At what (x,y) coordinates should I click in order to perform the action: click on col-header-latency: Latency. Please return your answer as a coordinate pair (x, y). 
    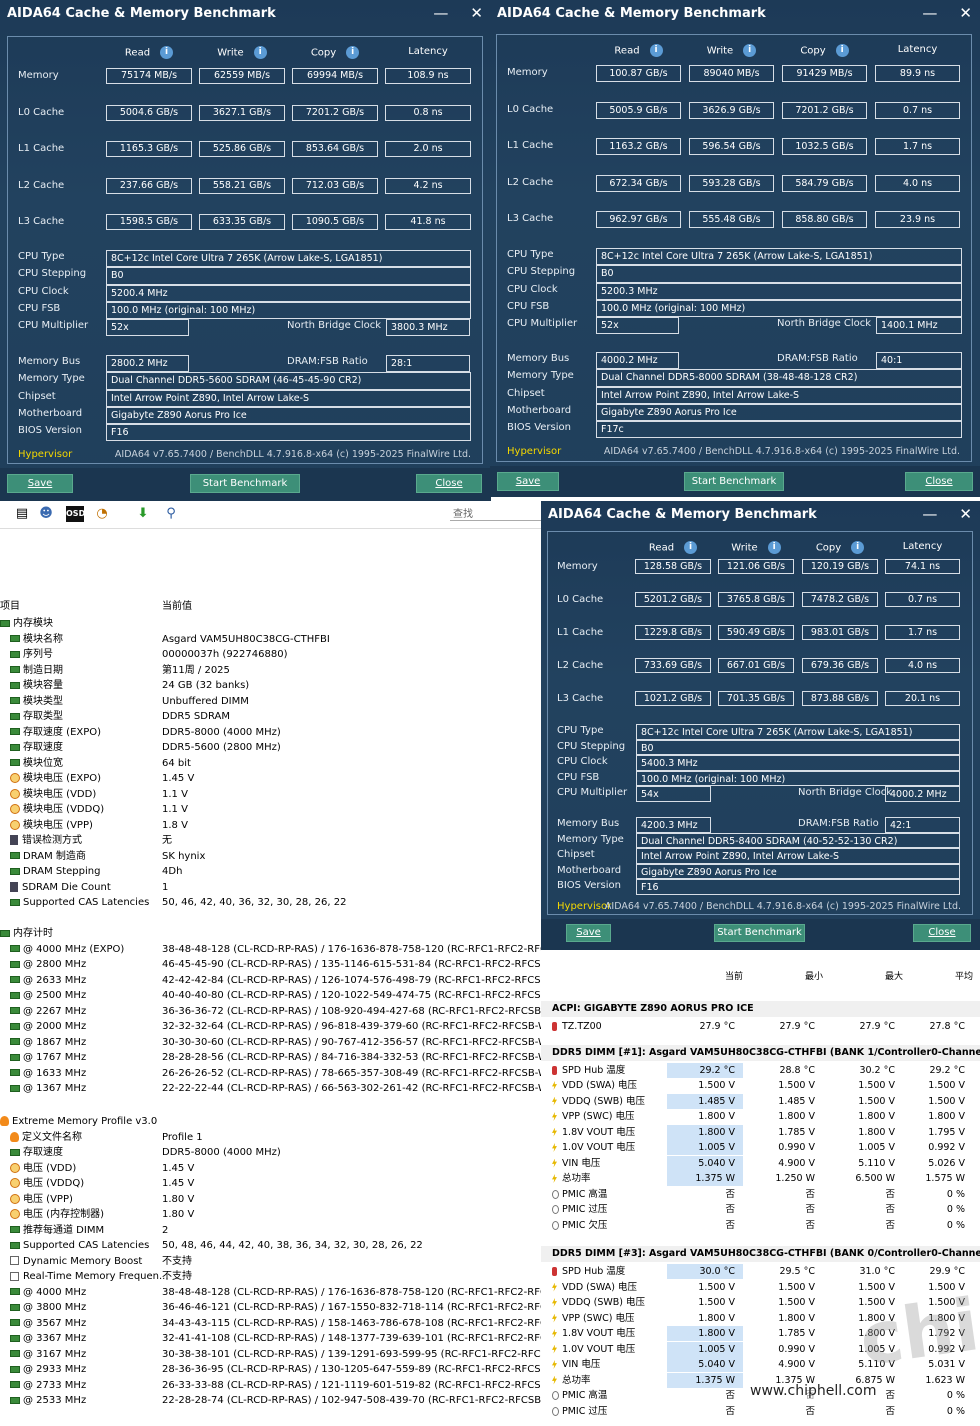
    Looking at the image, I should click on (922, 546).